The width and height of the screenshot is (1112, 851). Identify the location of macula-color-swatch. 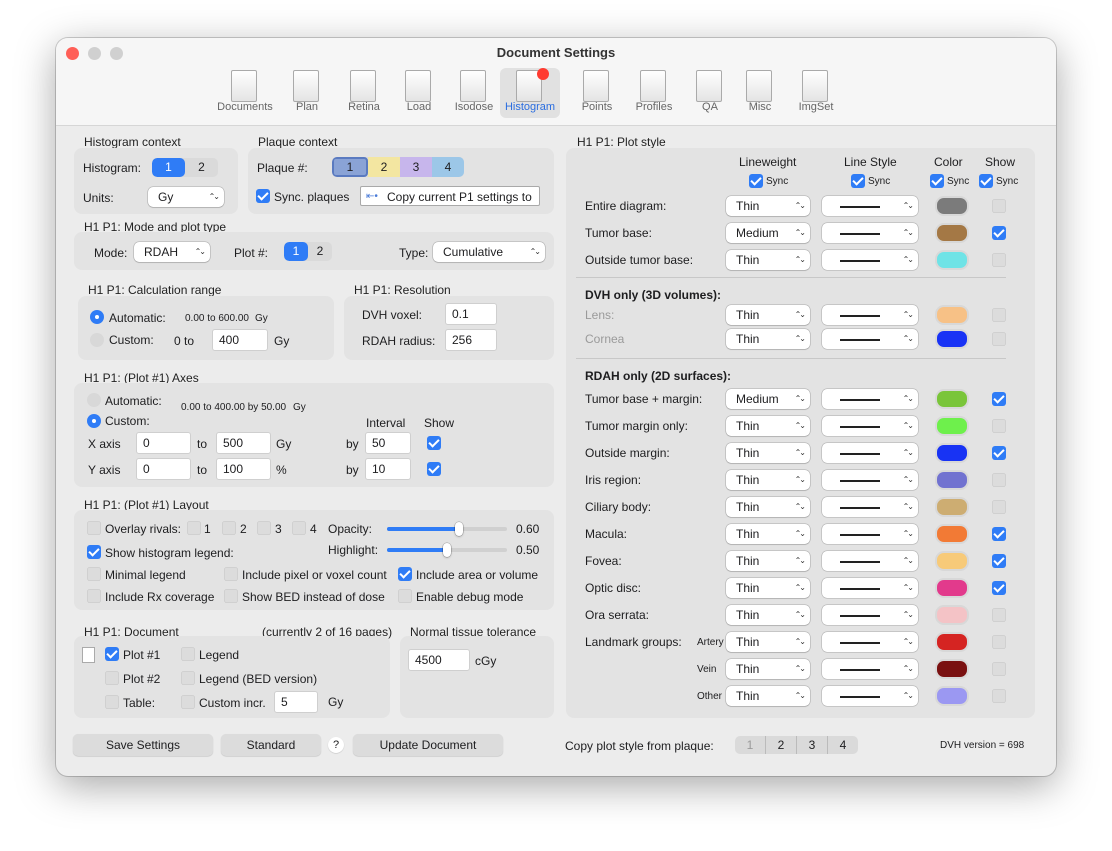
(952, 534).